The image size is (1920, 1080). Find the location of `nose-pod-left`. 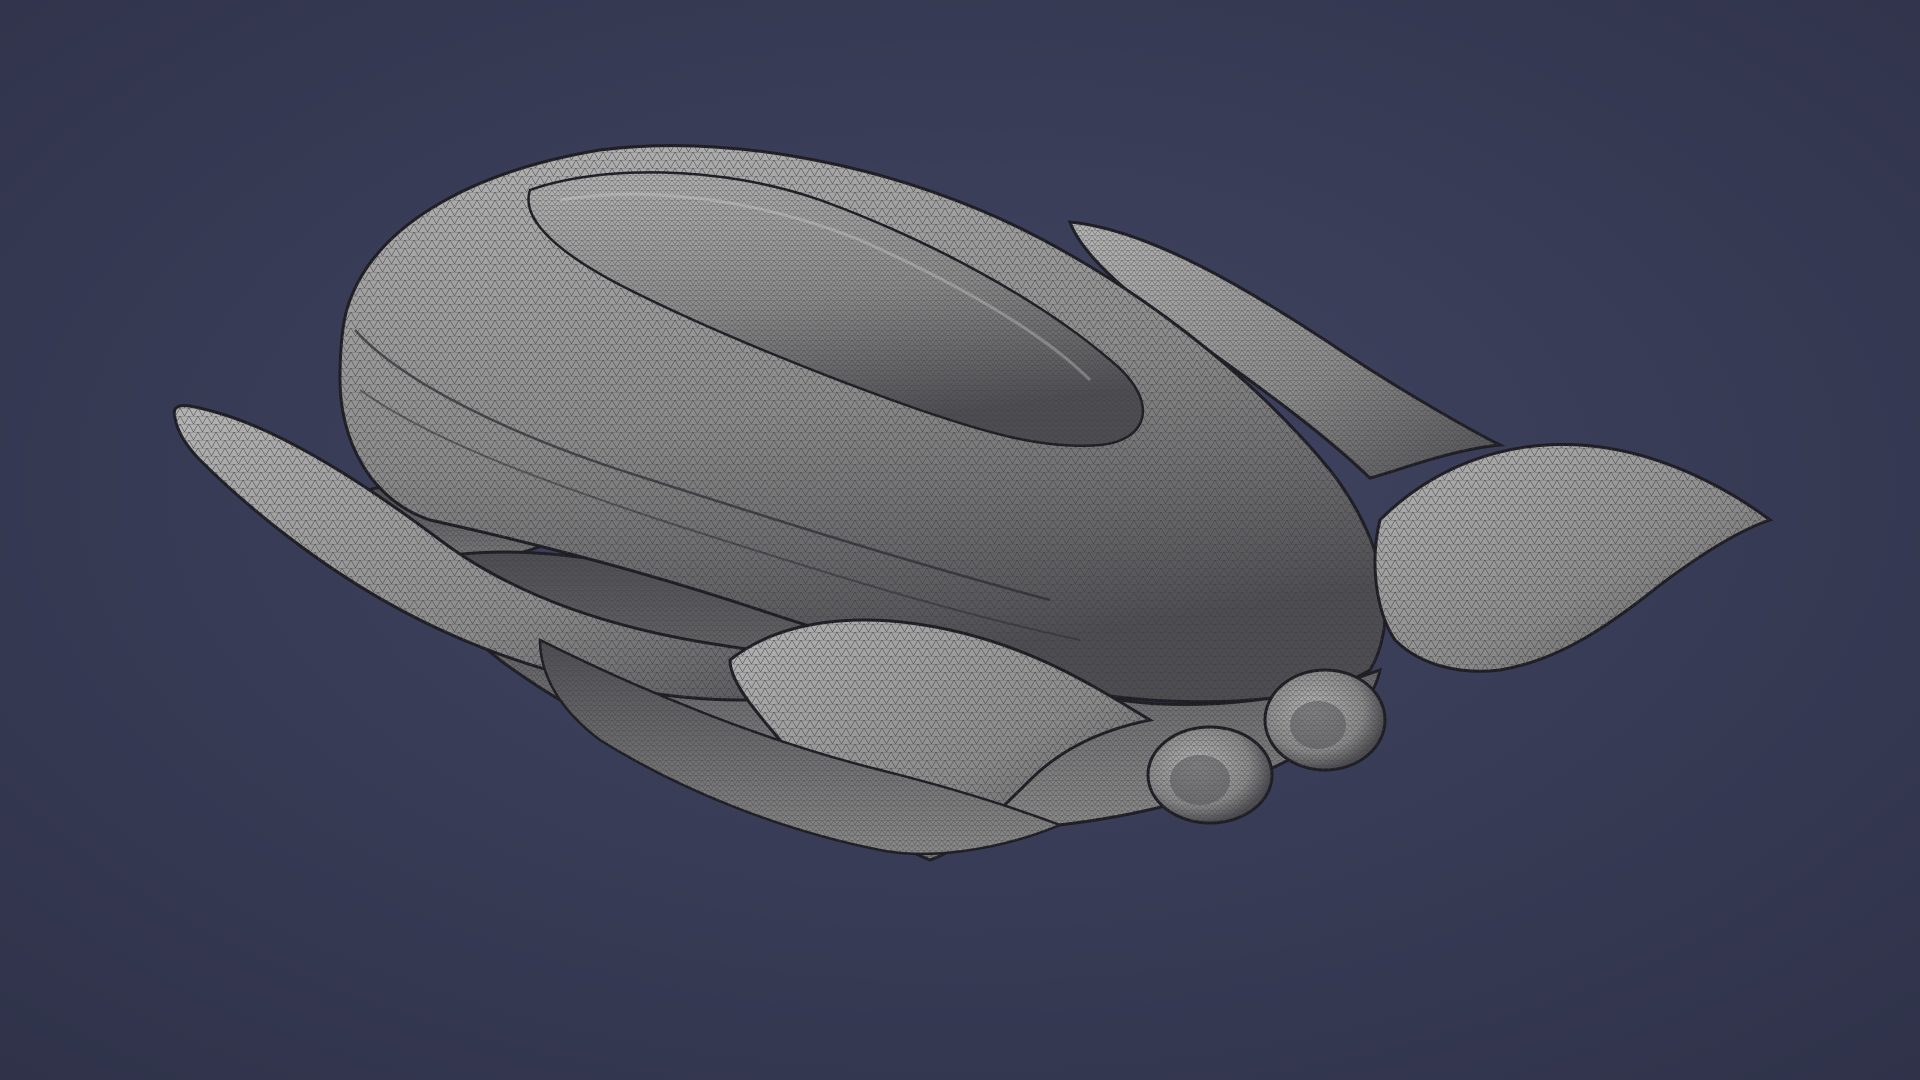

nose-pod-left is located at coordinates (1210, 775).